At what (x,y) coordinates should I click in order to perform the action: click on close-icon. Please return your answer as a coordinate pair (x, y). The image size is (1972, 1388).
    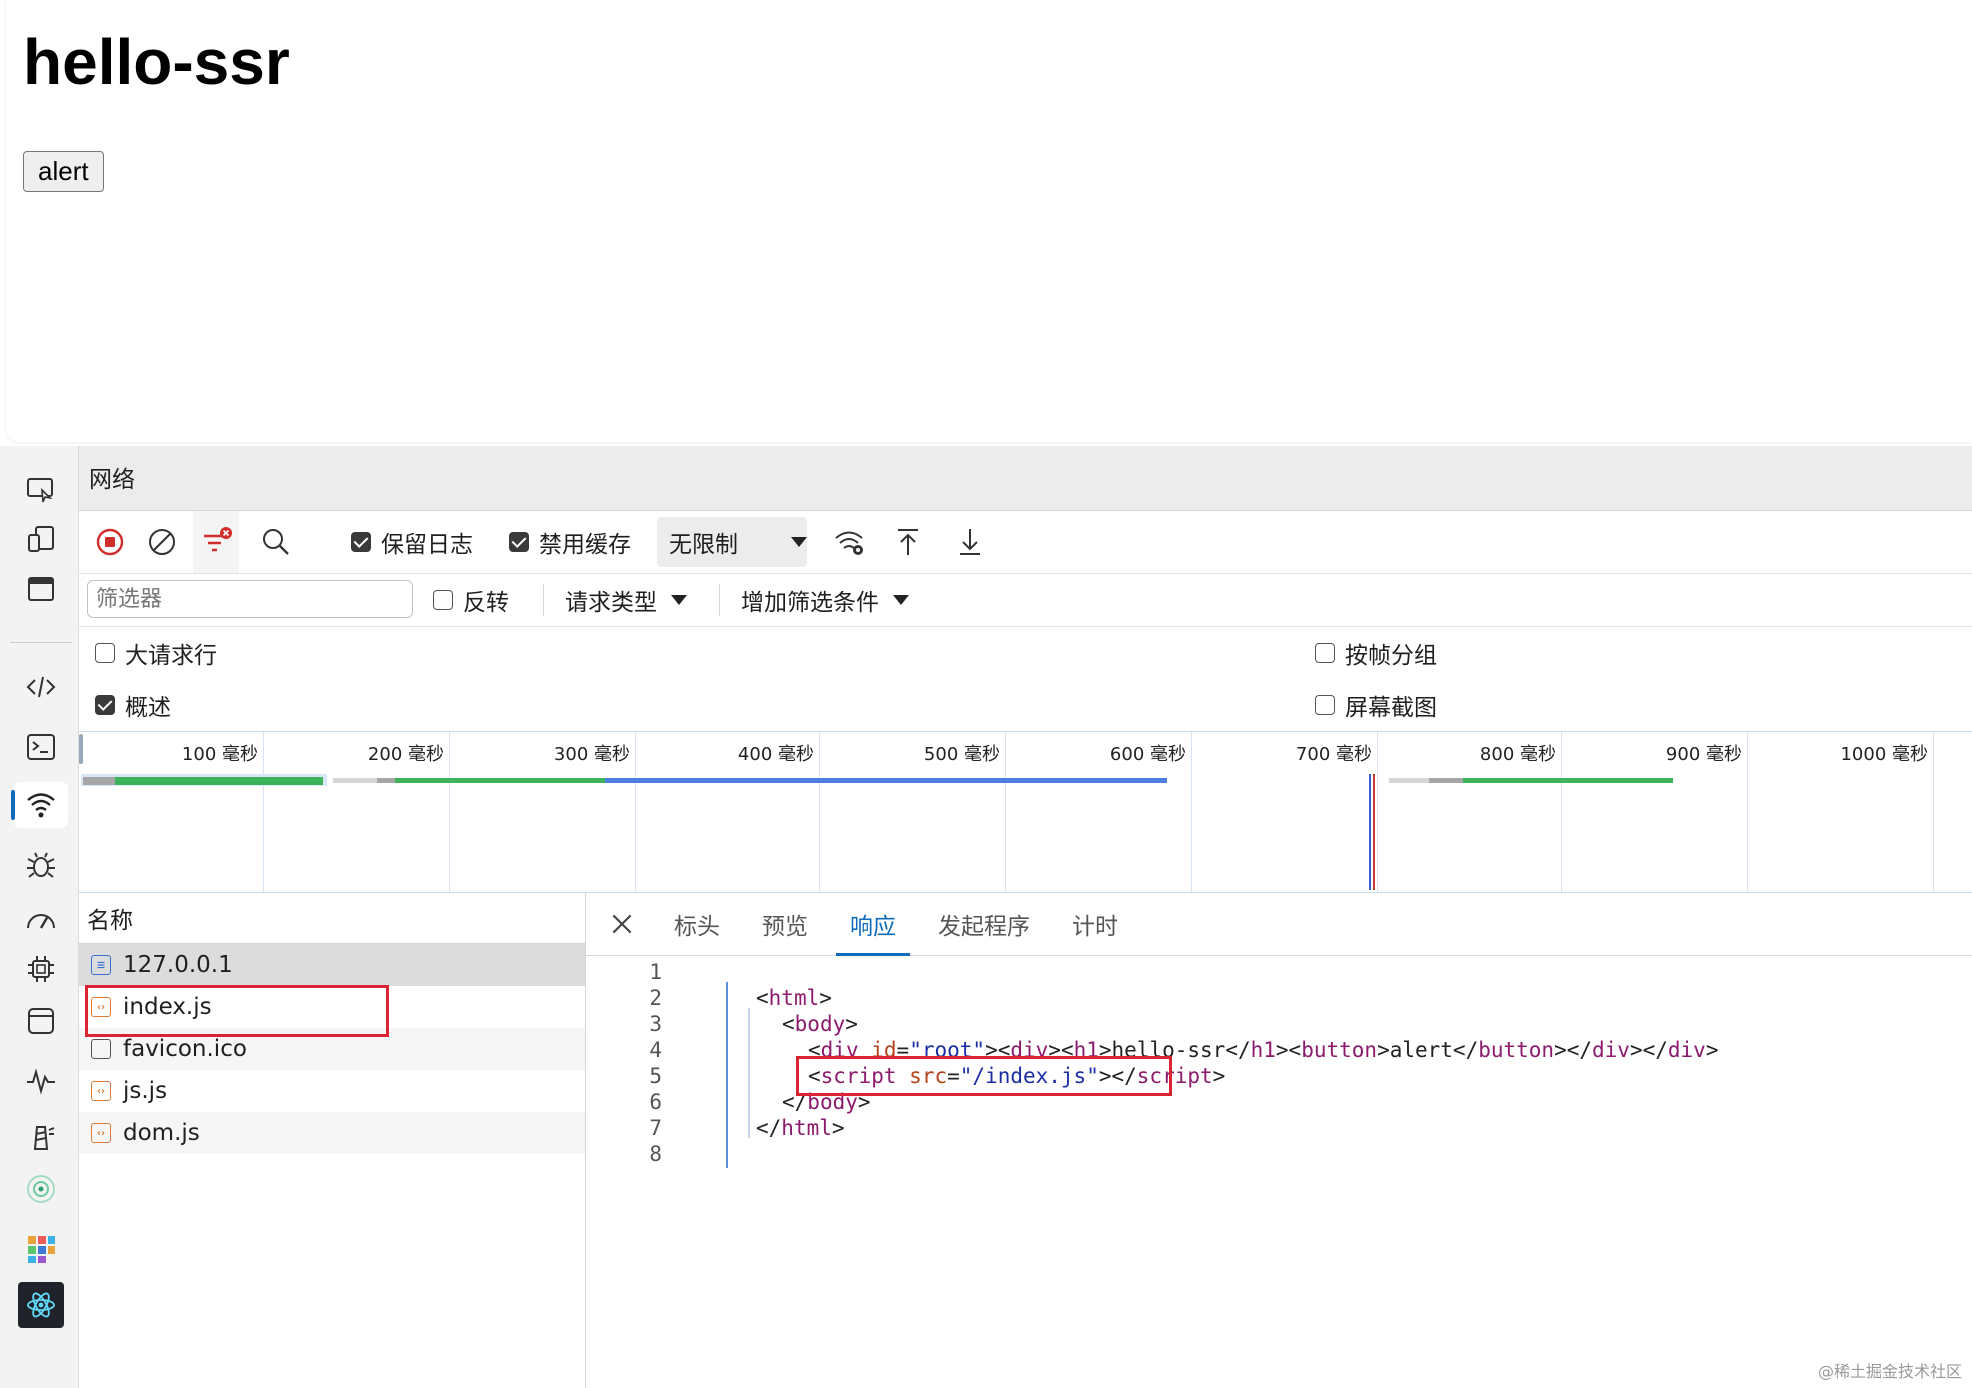
    Looking at the image, I should click on (622, 924).